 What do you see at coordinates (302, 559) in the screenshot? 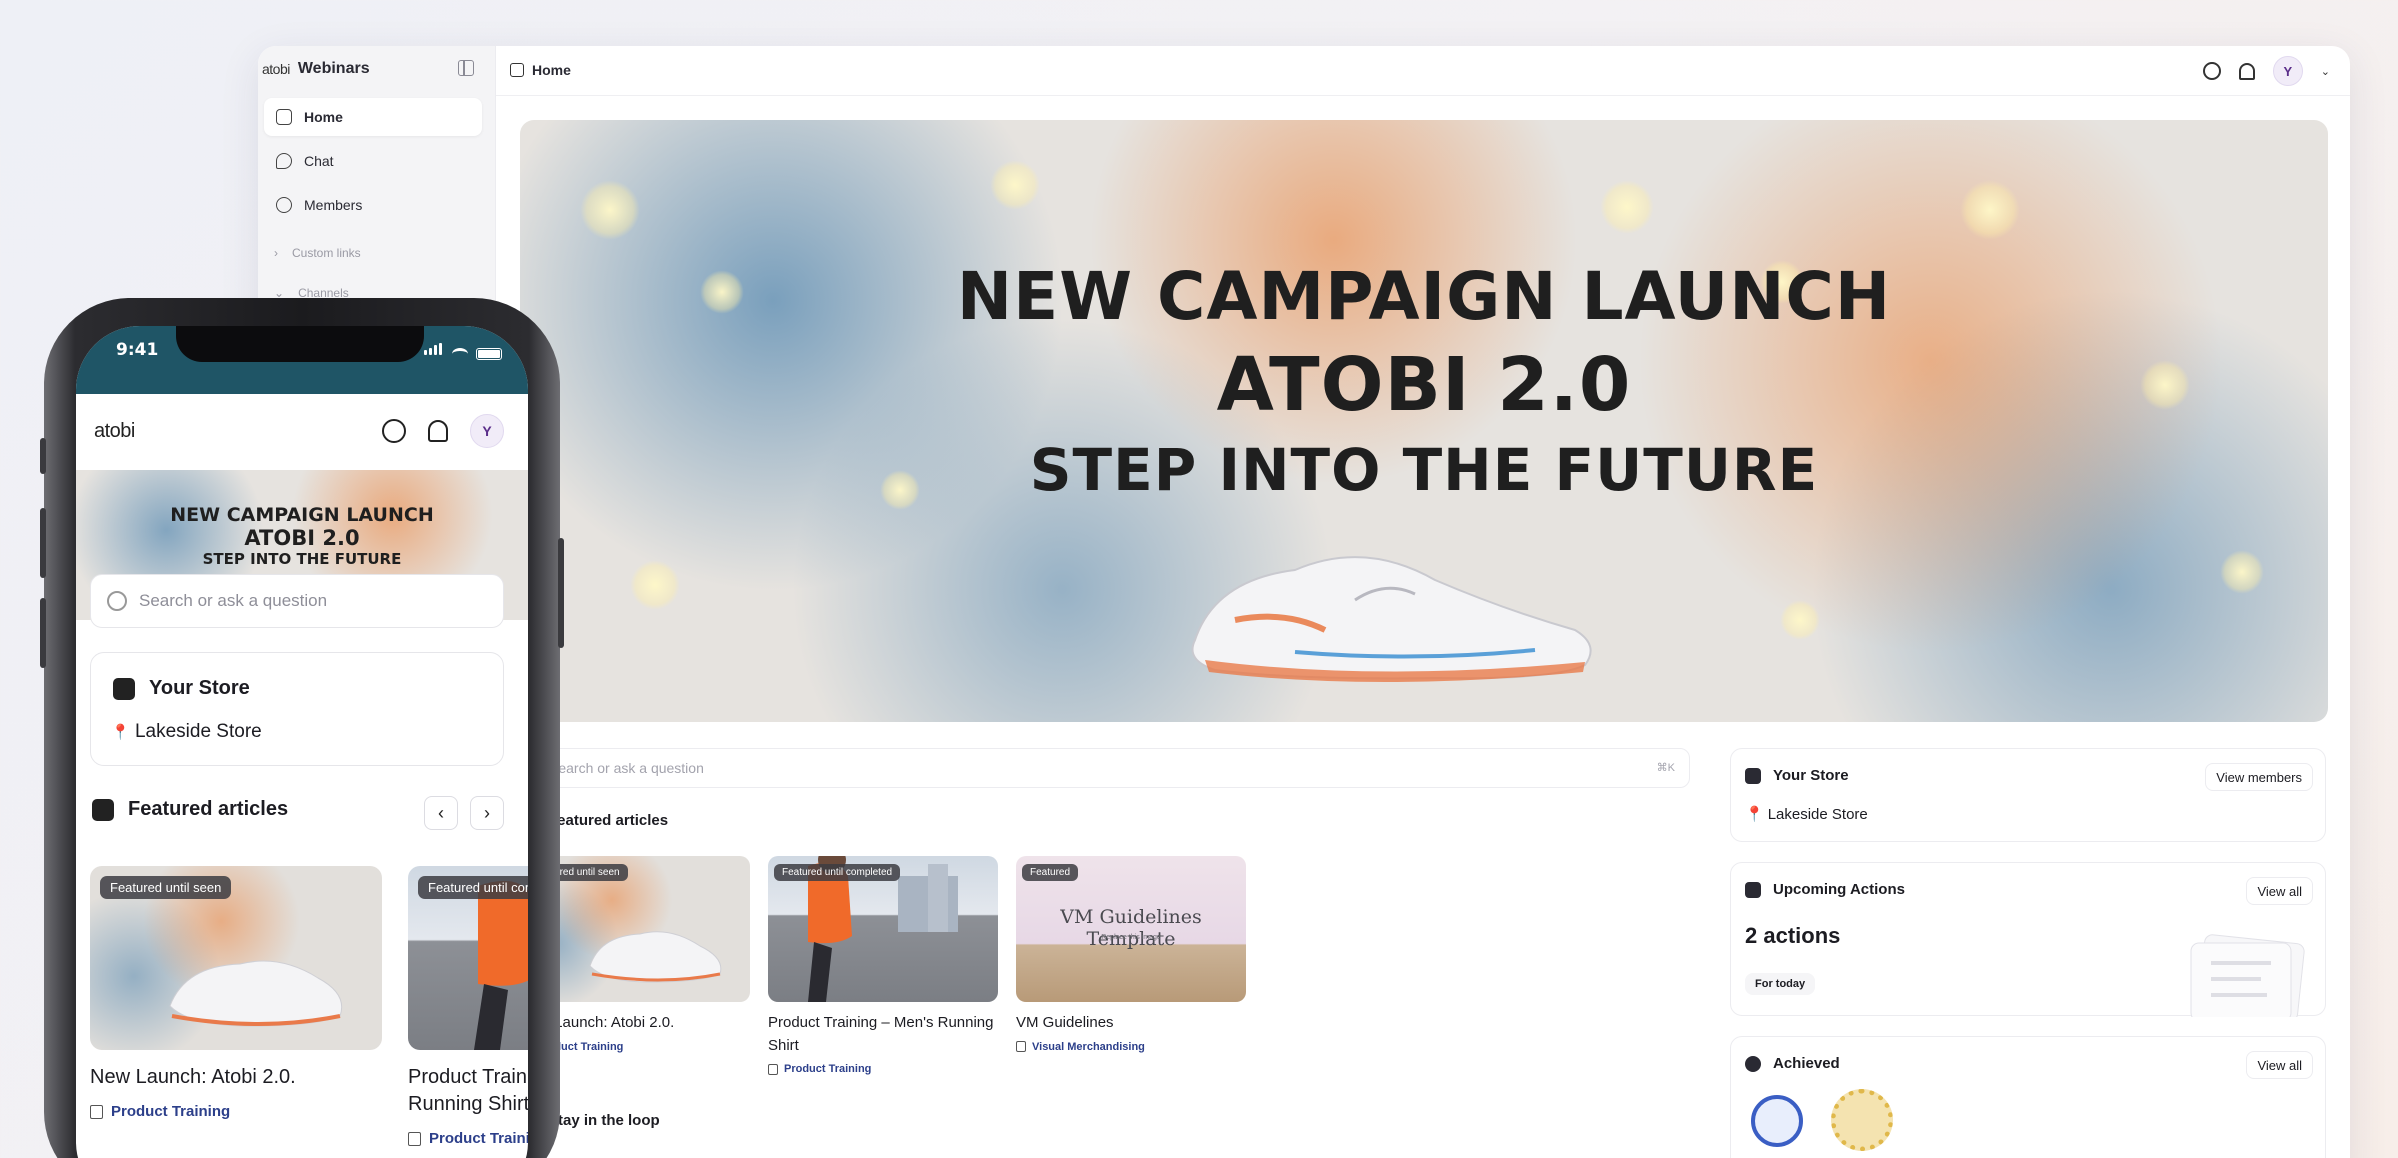
I see `hero-headline-3: STEP INTO THE FUTURE` at bounding box center [302, 559].